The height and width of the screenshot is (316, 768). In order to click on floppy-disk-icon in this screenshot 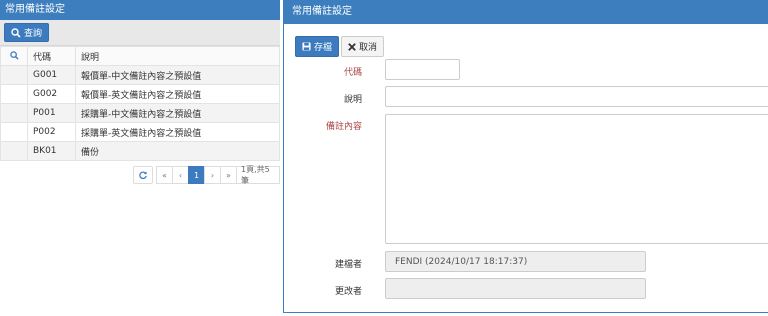, I will do `click(306, 46)`.